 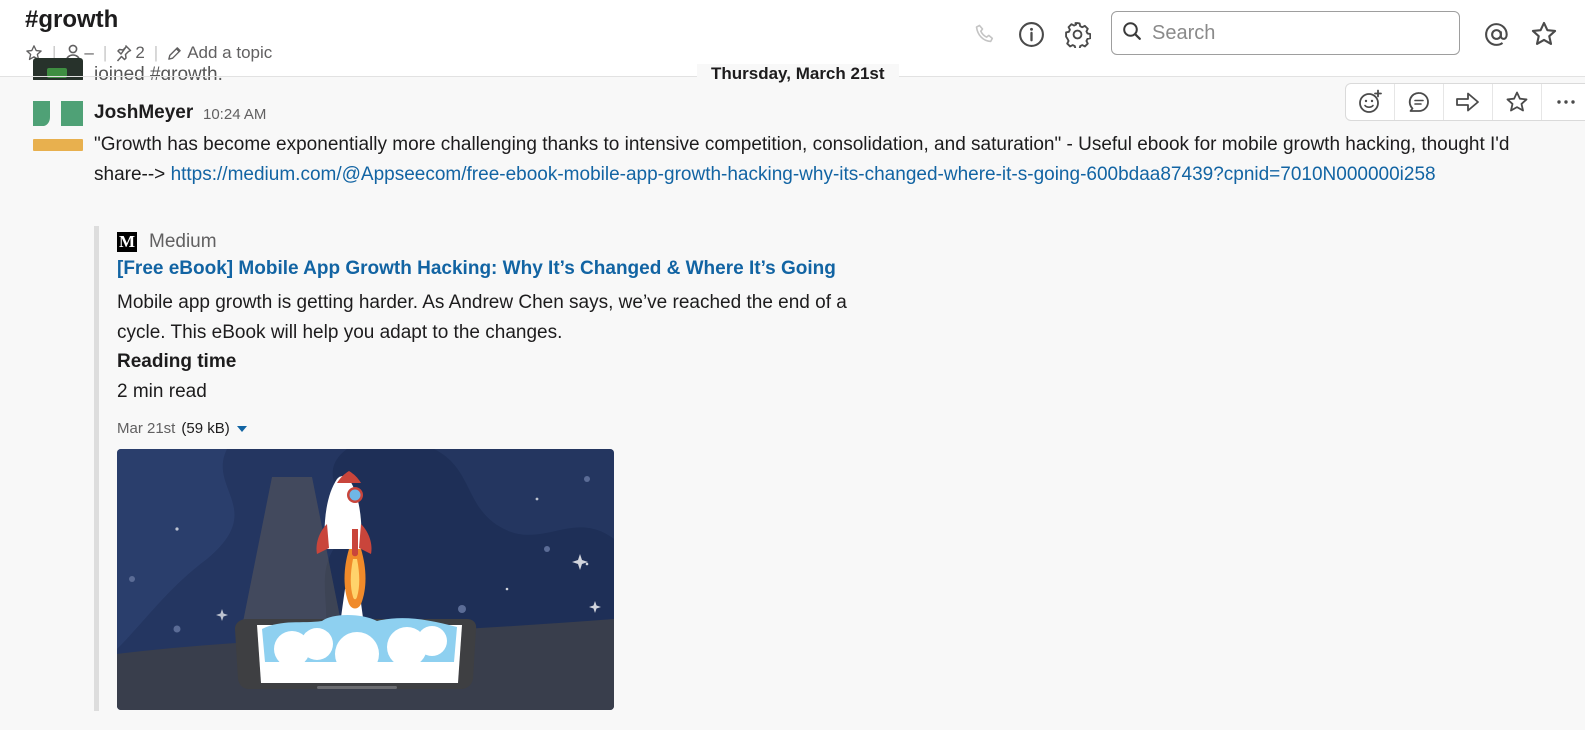 What do you see at coordinates (177, 361) in the screenshot?
I see `field-title: Reading time` at bounding box center [177, 361].